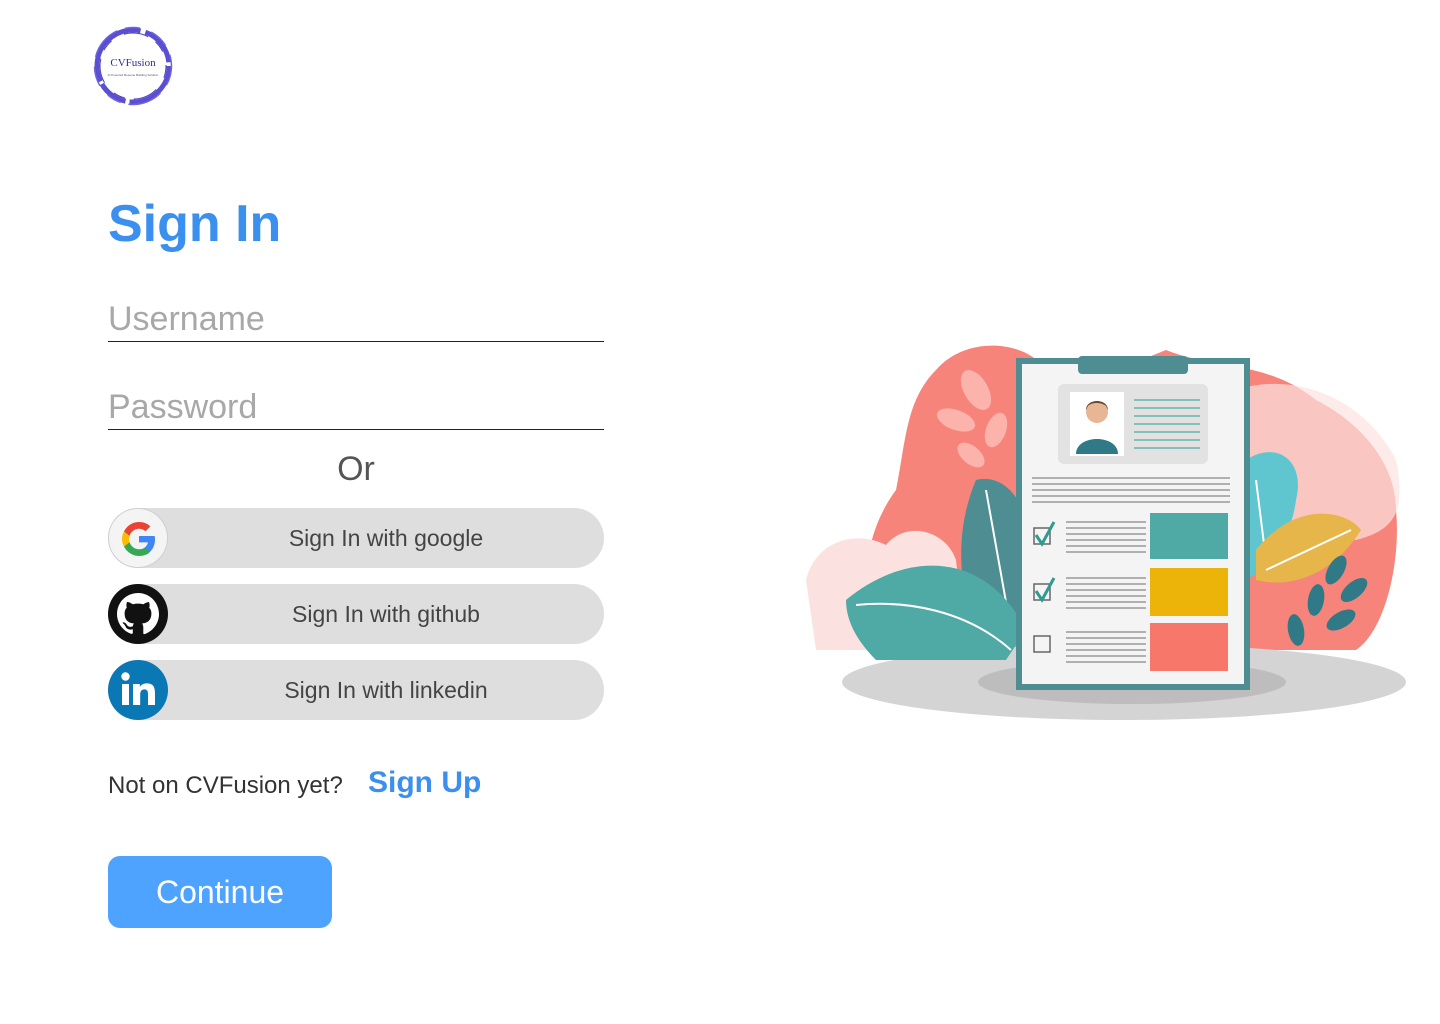 The image size is (1440, 1024). Describe the element at coordinates (138, 538) in the screenshot. I see `google-icon` at that location.